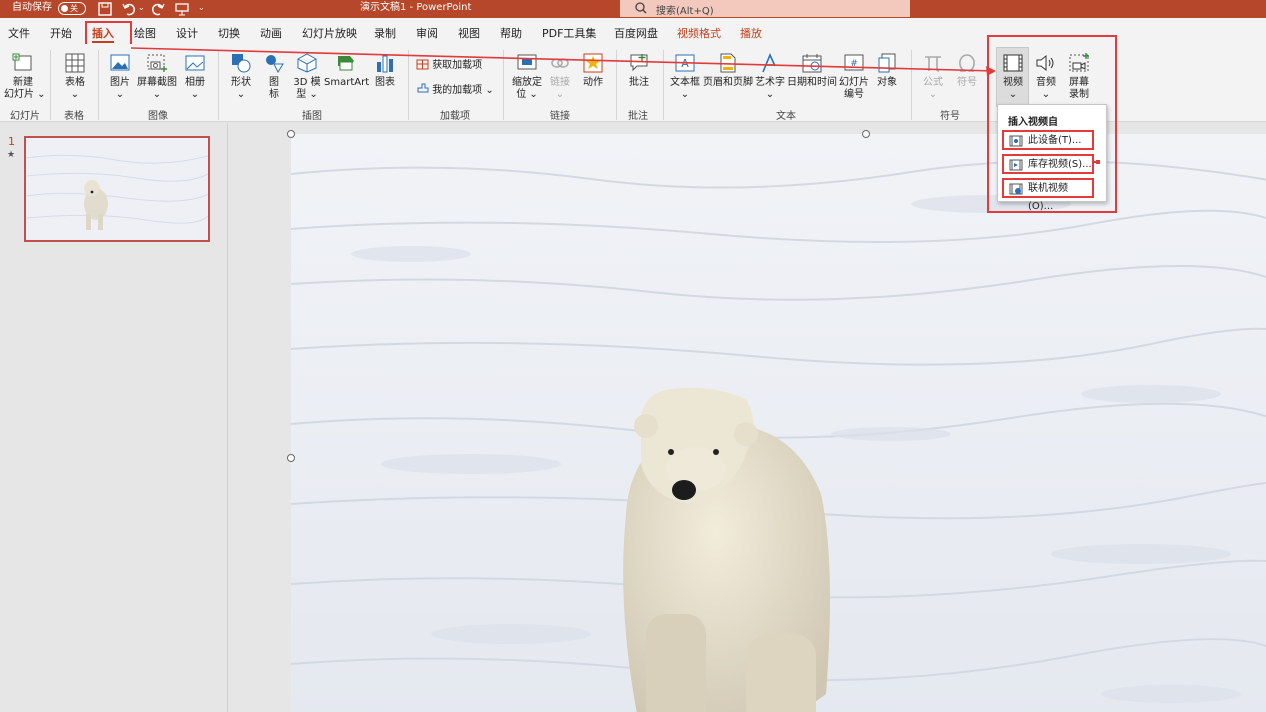  What do you see at coordinates (274, 88) in the screenshot?
I see `icons-label: 图 标` at bounding box center [274, 88].